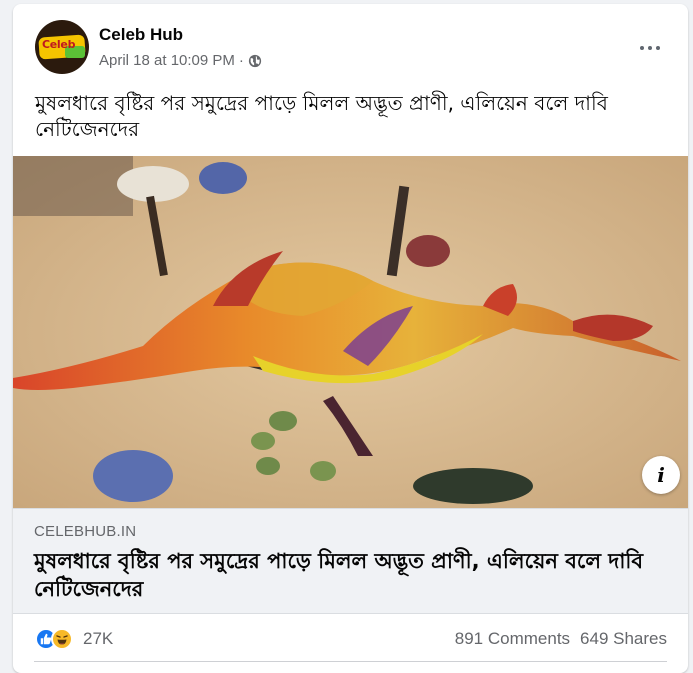 The height and width of the screenshot is (673, 693). I want to click on page-avatar: Celeb, so click(62, 47).